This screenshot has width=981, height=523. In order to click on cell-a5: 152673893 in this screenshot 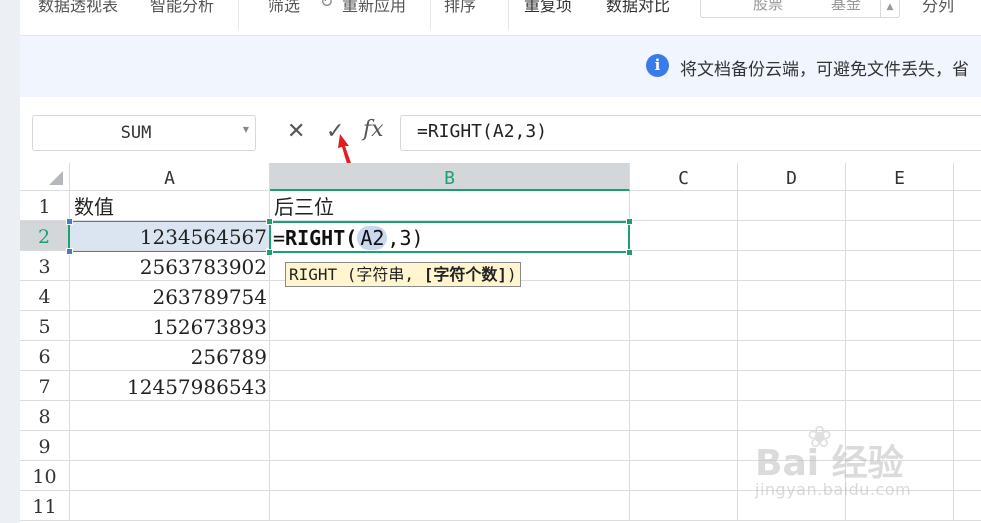, I will do `click(170, 326)`.